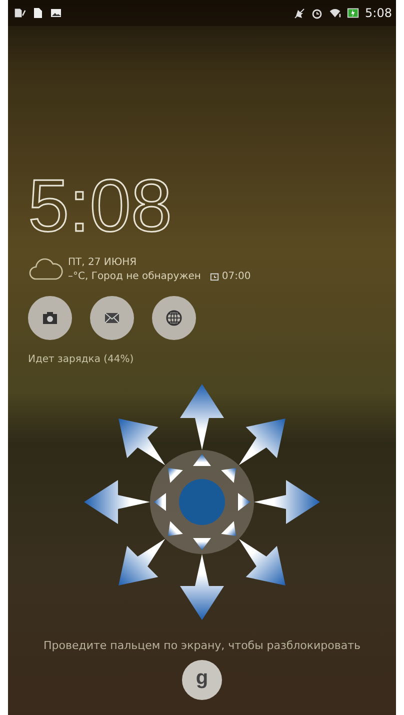 This screenshot has height=715, width=404. I want to click on weather-location: –°С, Город не обнаружен, so click(134, 276).